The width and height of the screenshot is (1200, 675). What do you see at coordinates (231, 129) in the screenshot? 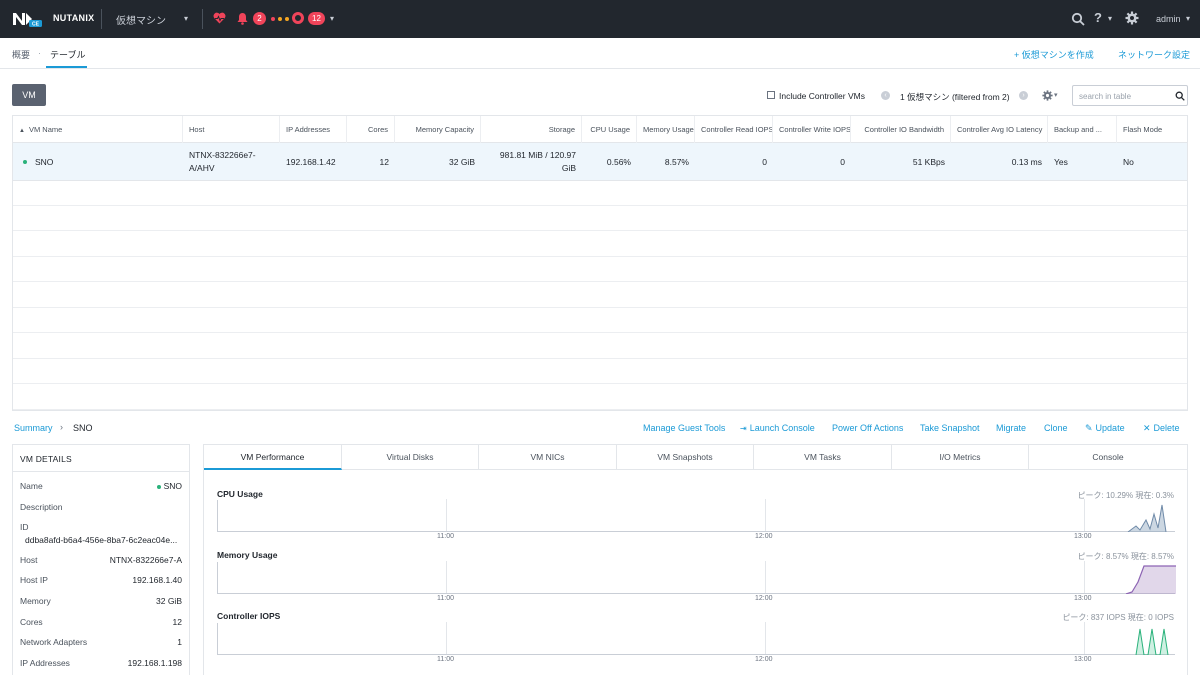
I see `column-header-host: Host` at bounding box center [231, 129].